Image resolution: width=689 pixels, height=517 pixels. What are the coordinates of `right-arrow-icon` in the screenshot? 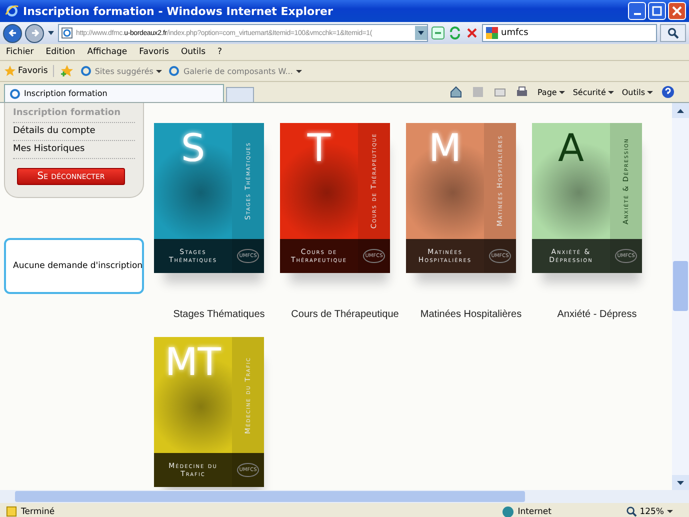 It's located at (35, 33).